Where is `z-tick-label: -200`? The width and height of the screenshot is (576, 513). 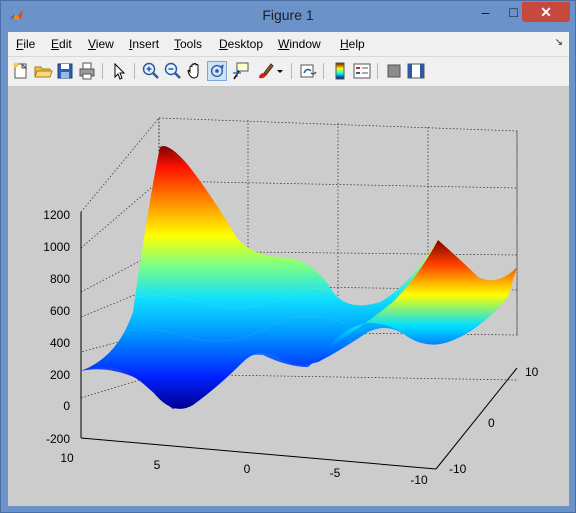
z-tick-label: -200 is located at coordinates (58, 439).